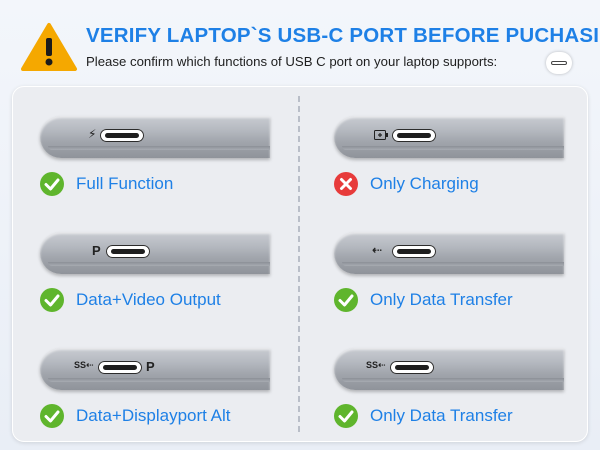  What do you see at coordinates (148, 299) in the screenshot?
I see `card-label: Data+Video Output` at bounding box center [148, 299].